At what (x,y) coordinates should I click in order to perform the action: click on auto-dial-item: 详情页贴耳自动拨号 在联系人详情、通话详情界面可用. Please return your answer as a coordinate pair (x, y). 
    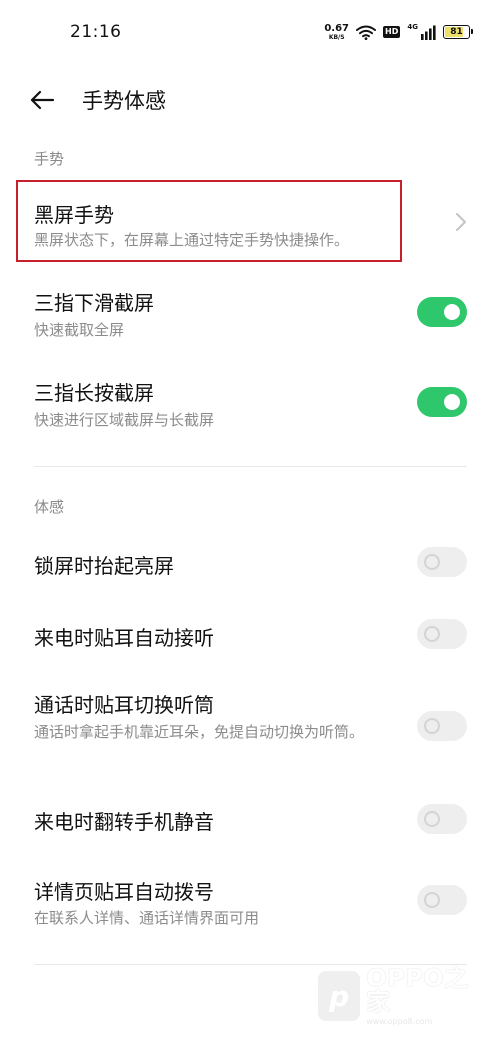
    Looking at the image, I should click on (250, 904).